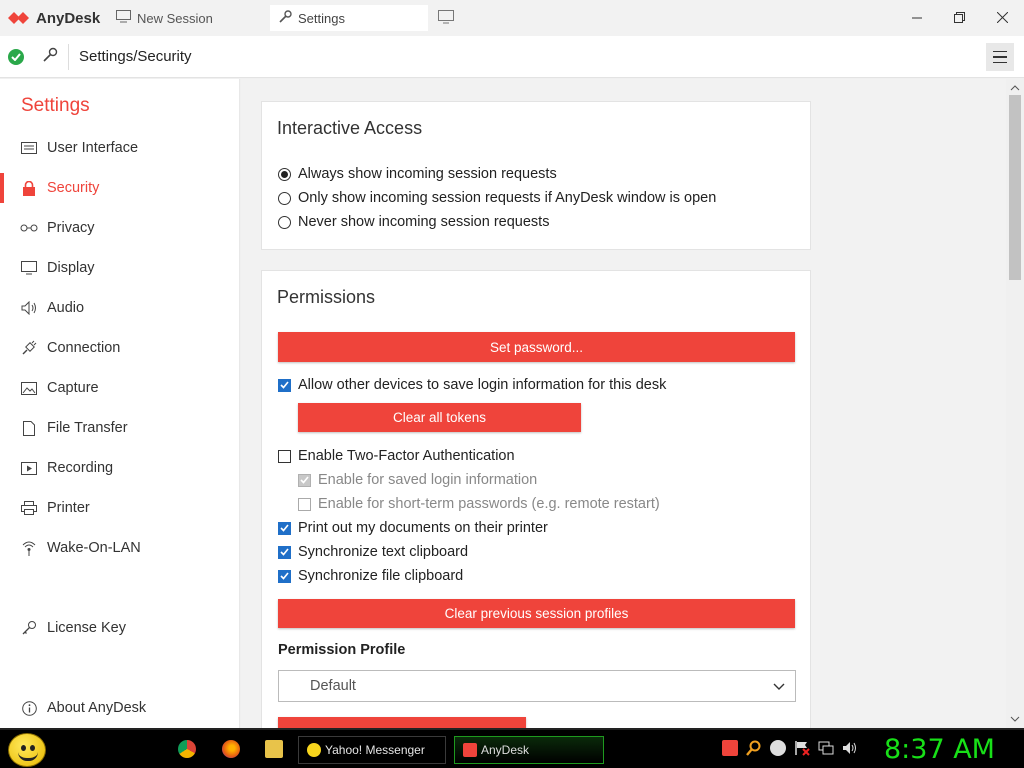 Image resolution: width=1024 pixels, height=768 pixels. I want to click on monitor-add-icon, so click(446, 18).